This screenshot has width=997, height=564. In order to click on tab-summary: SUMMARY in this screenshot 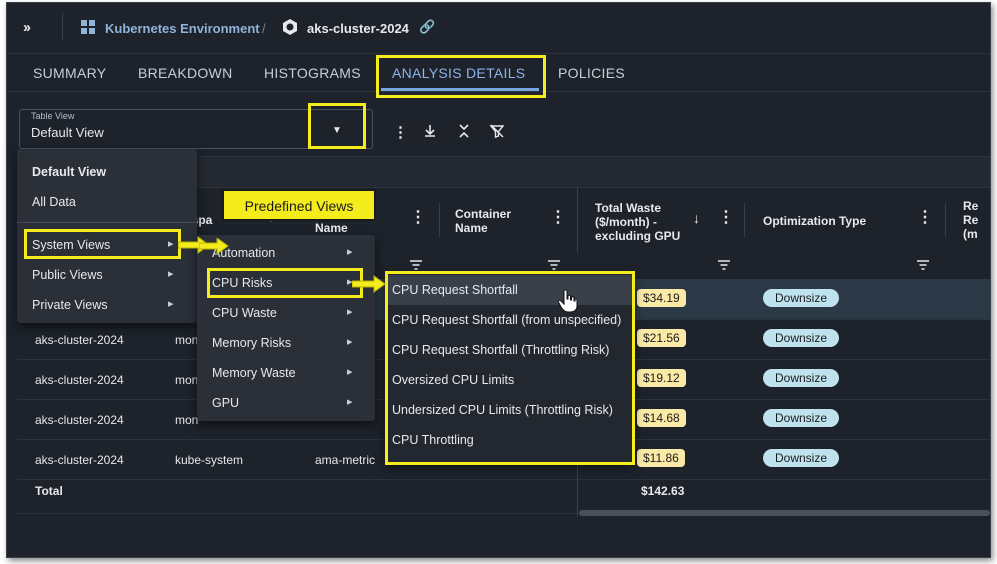, I will do `click(69, 73)`.